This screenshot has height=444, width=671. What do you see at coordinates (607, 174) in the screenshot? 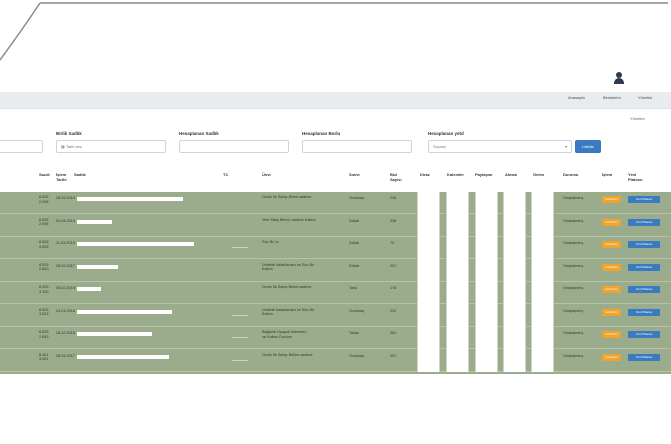
I see `col-header-action: İşlem` at bounding box center [607, 174].